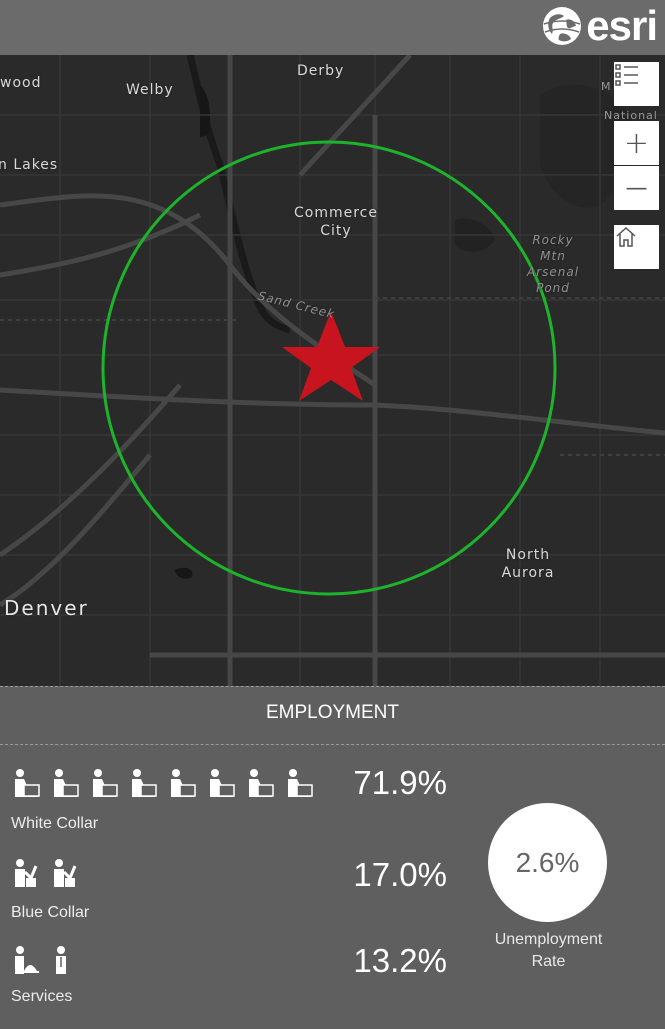  Describe the element at coordinates (29, 165) in the screenshot. I see `map-label-lakes: n Lakes` at that location.